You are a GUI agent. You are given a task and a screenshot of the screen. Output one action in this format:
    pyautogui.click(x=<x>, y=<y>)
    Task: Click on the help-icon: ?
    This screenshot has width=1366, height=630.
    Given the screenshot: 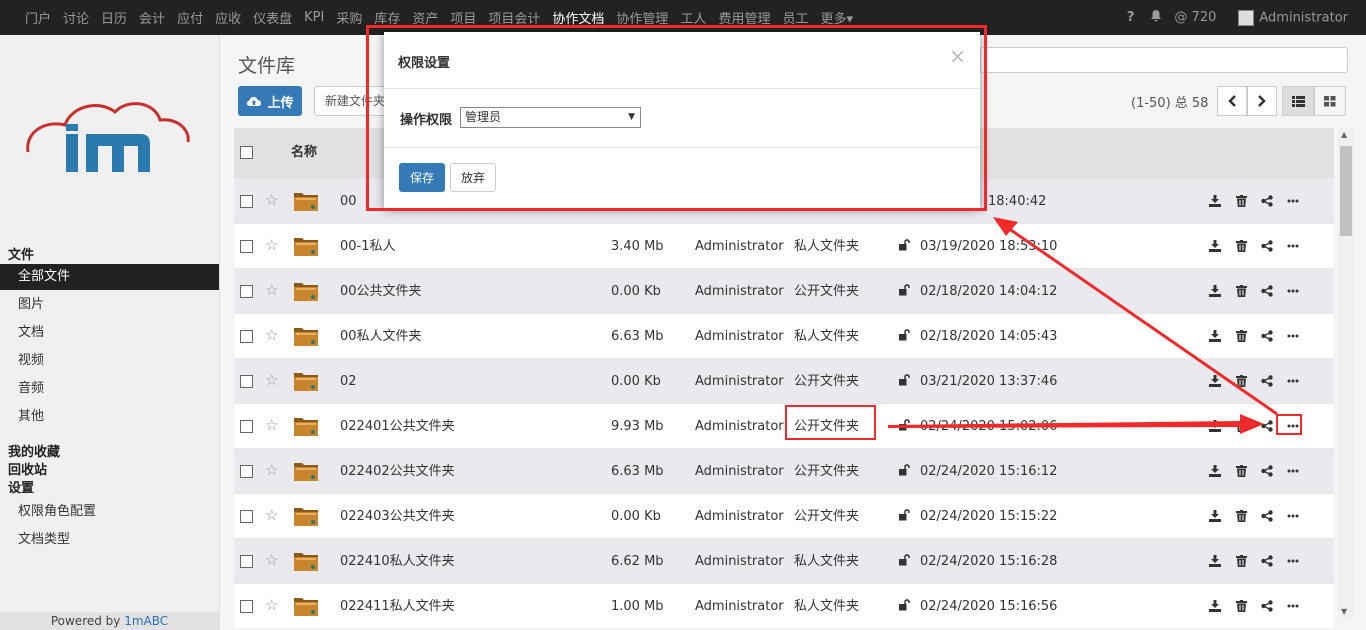 What is the action you would take?
    pyautogui.click(x=1131, y=17)
    